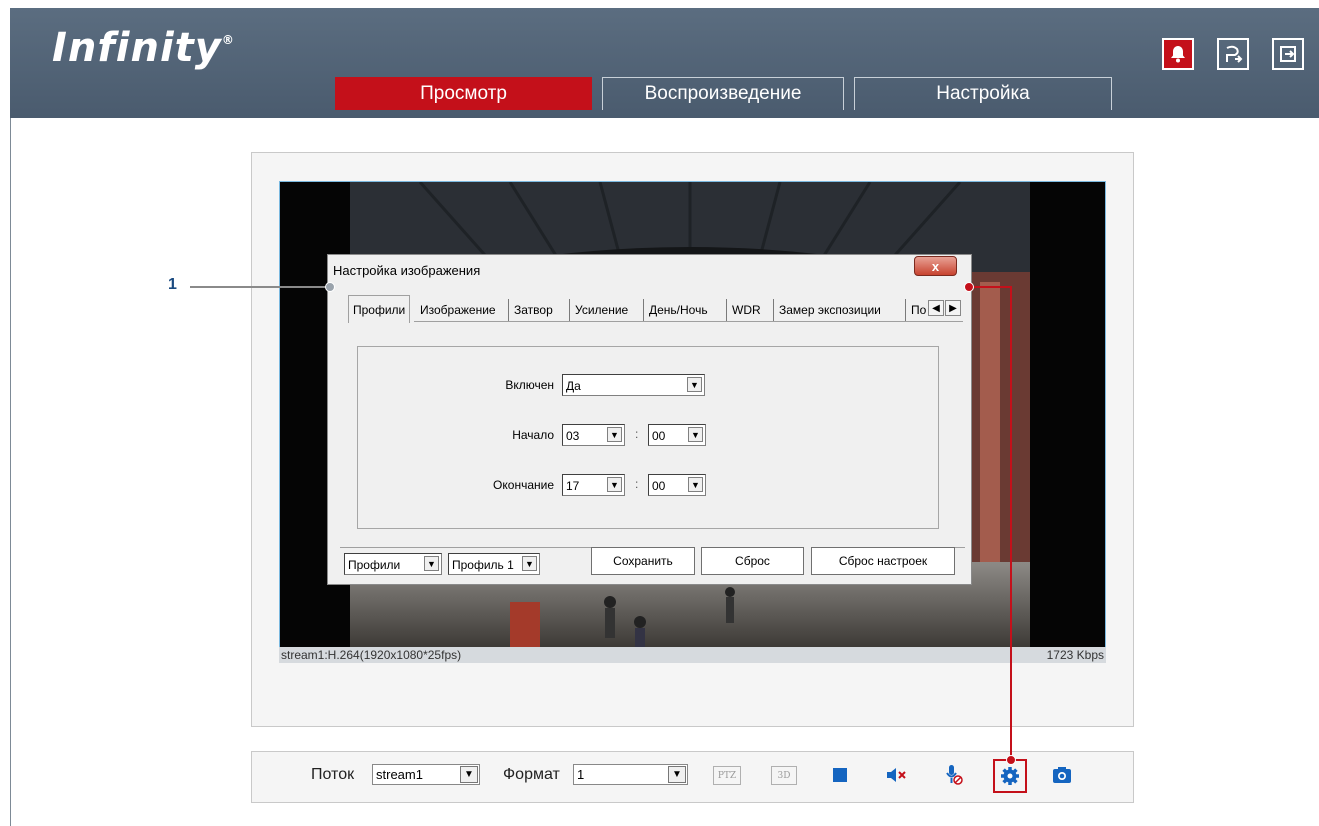  I want to click on stream-select: stream1 ▼, so click(426, 774).